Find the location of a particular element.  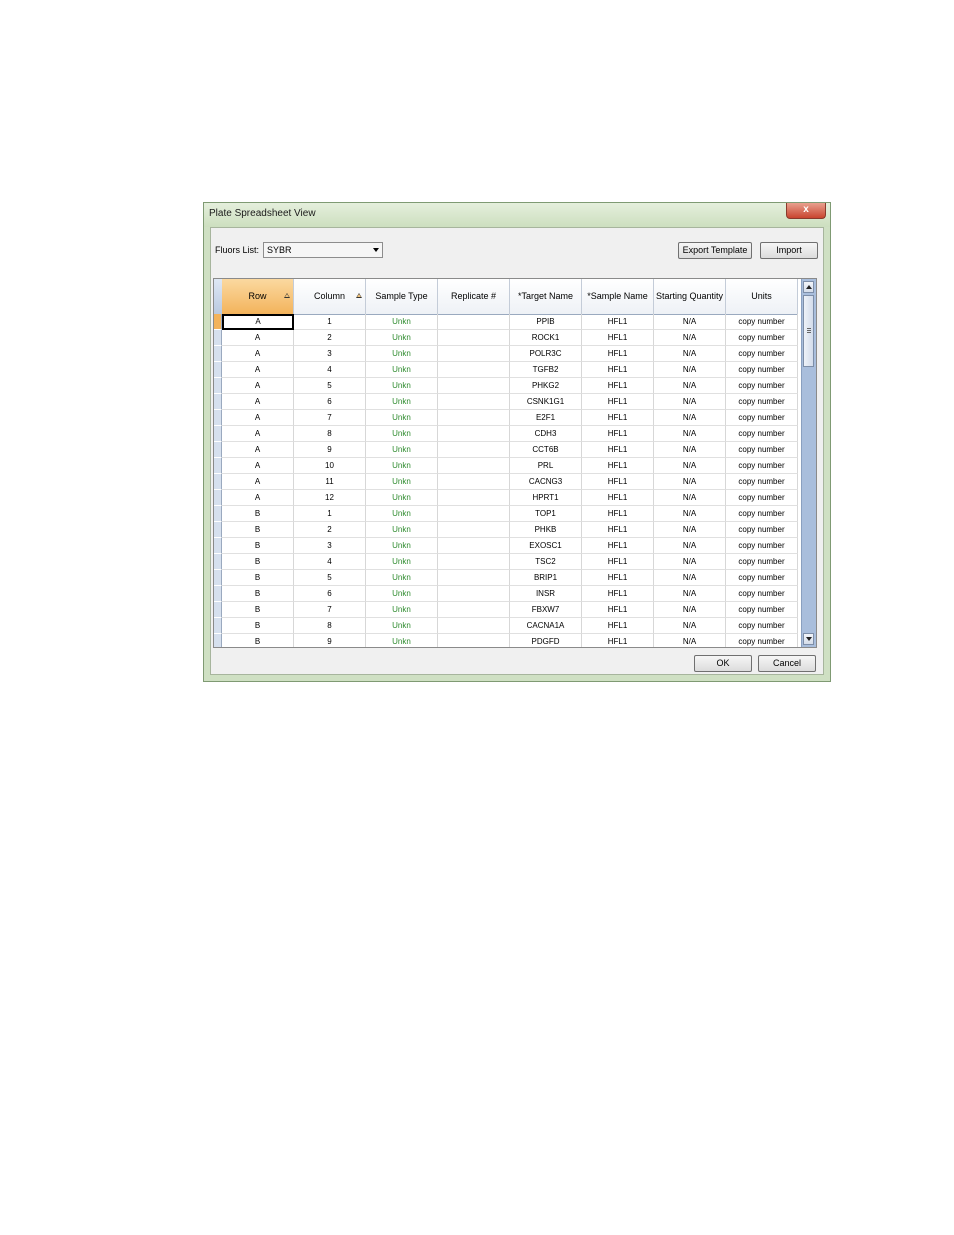

ok-button: OK is located at coordinates (723, 663).